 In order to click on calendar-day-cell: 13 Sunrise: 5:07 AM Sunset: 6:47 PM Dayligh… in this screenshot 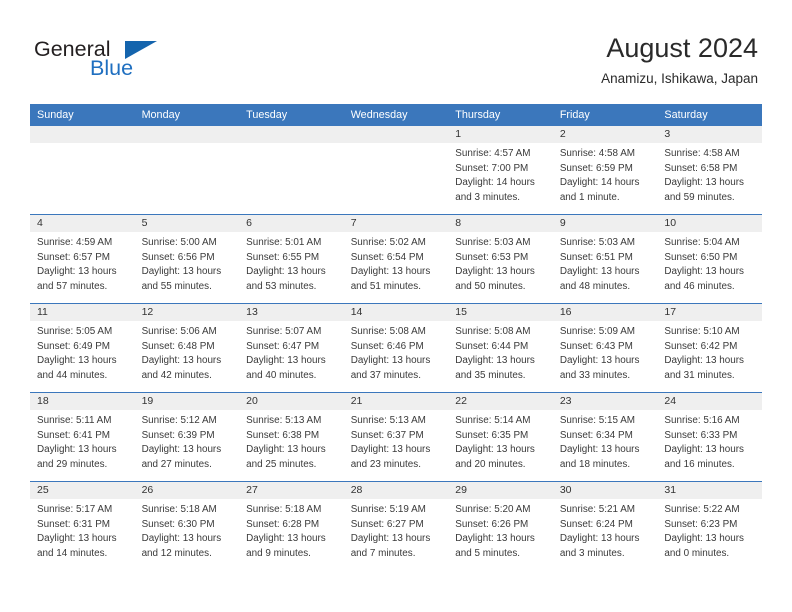, I will do `click(291, 348)`.